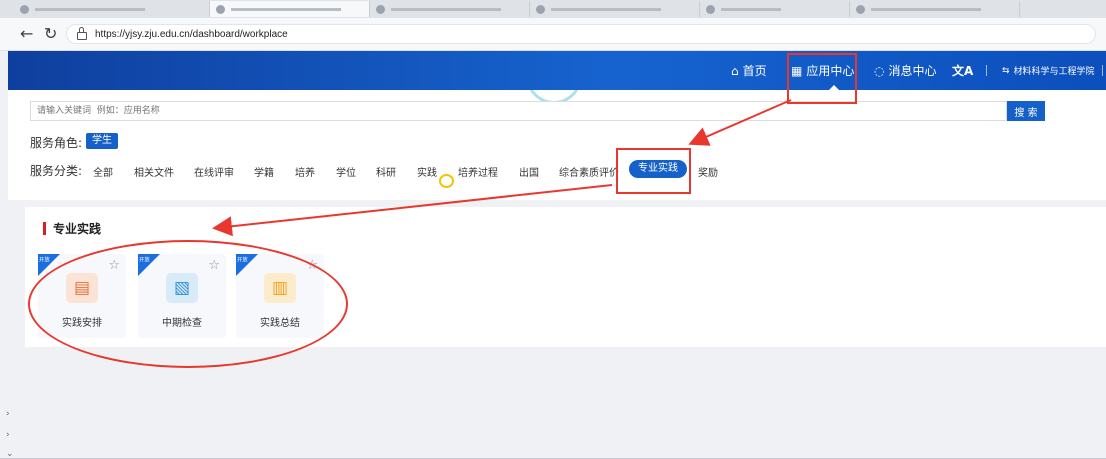 The width and height of the screenshot is (1106, 459). I want to click on translate-icon: 文A, so click(963, 71).